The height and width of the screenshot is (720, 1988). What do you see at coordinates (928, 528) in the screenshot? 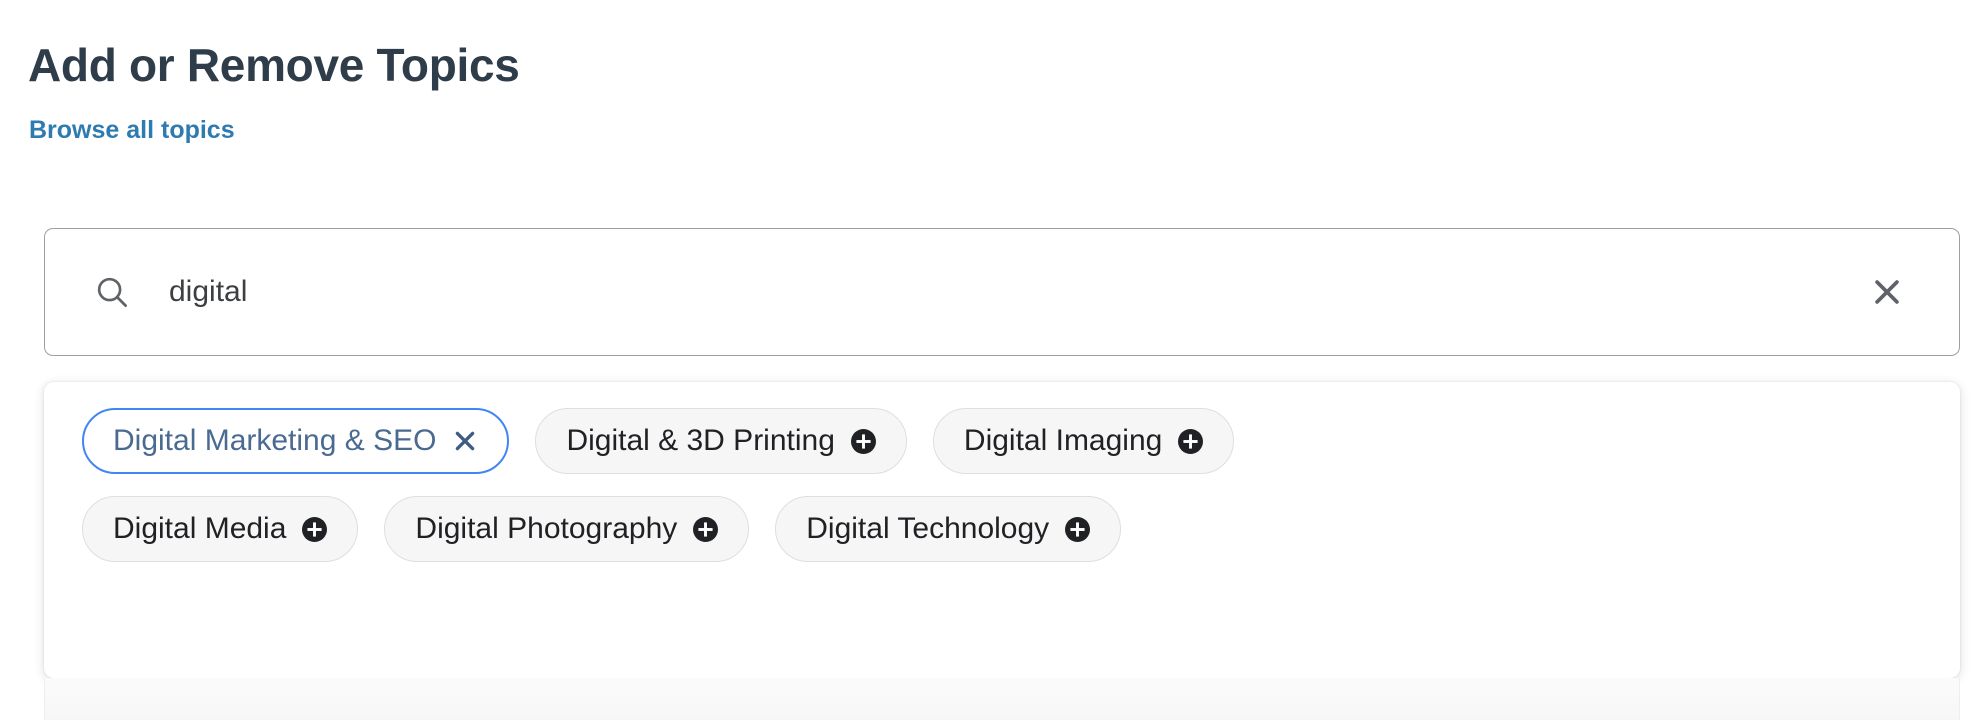
I see `topic-chip-label: Digital Technology` at bounding box center [928, 528].